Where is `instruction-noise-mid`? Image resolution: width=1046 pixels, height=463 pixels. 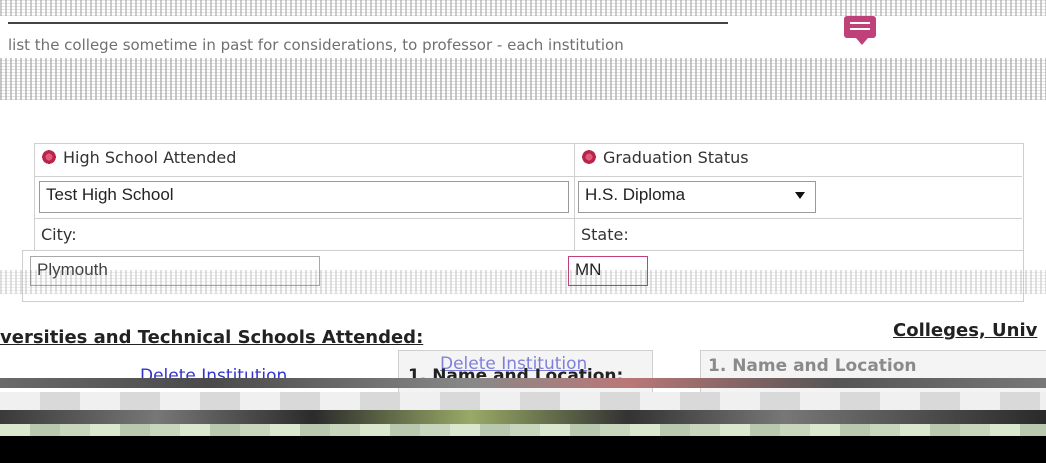 instruction-noise-mid is located at coordinates (523, 79).